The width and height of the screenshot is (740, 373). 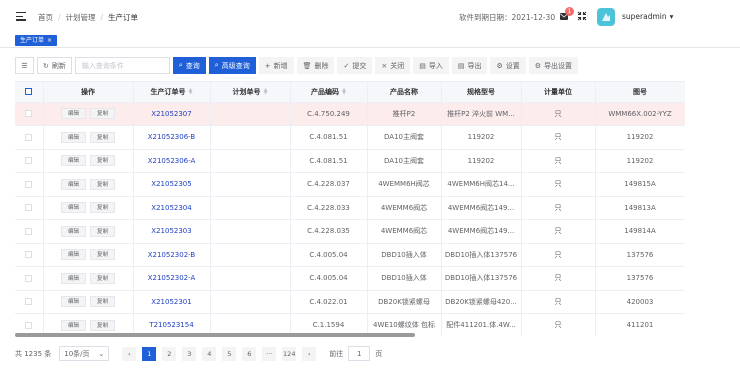 What do you see at coordinates (553, 65) in the screenshot?
I see `export-settings-button: ⚙ 导出设置` at bounding box center [553, 65].